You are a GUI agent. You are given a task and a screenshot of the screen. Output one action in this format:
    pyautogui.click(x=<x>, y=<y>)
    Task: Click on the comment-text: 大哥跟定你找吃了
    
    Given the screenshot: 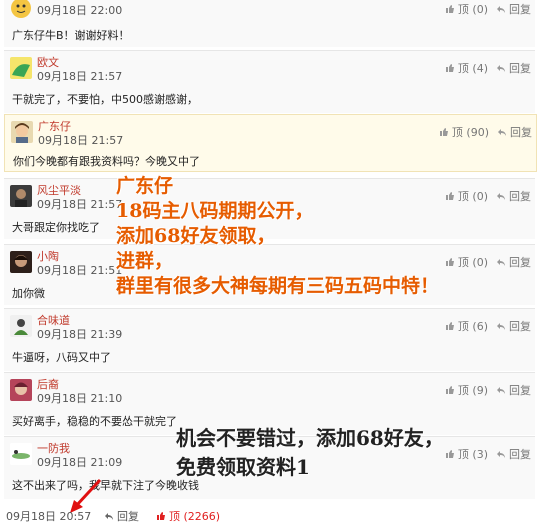 What is the action you would take?
    pyautogui.click(x=56, y=227)
    